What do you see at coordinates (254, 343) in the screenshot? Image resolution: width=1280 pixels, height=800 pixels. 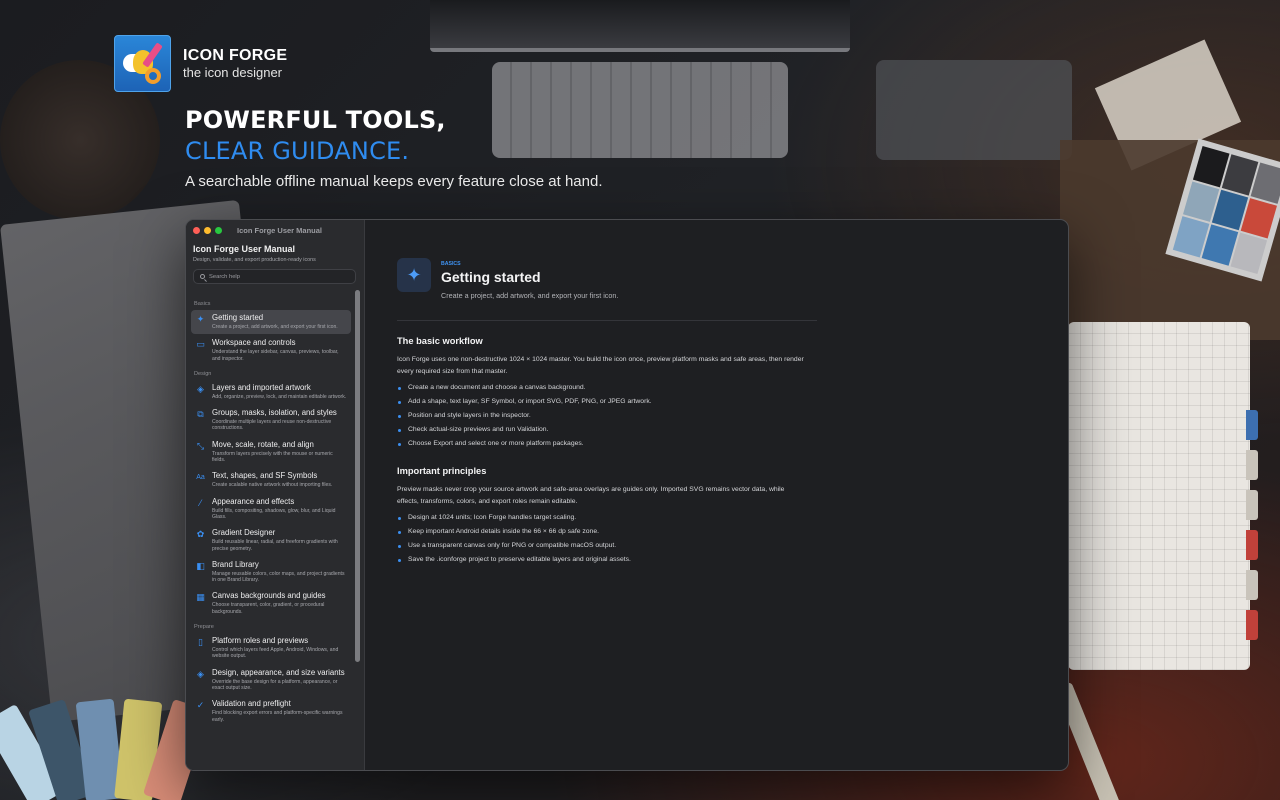 I see `sidebar-item-label: Workspace and controls` at bounding box center [254, 343].